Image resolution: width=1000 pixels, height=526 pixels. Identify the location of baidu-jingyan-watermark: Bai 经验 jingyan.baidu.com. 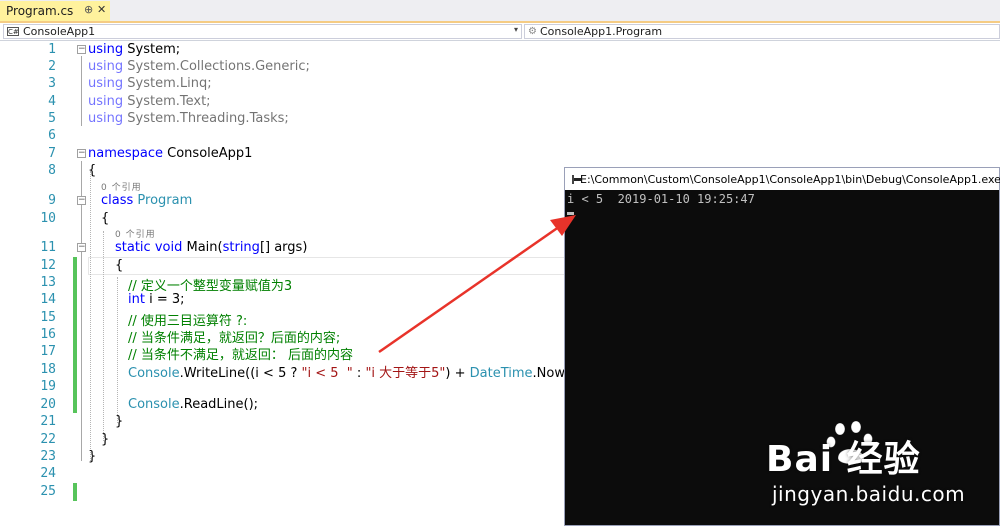
(880, 472).